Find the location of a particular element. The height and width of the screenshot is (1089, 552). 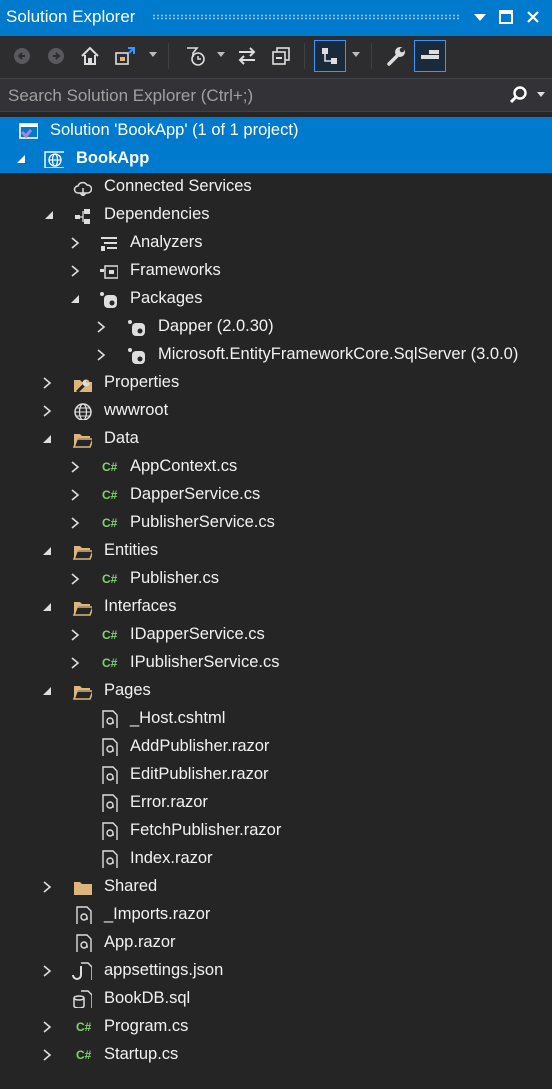

search-icon is located at coordinates (518, 95).